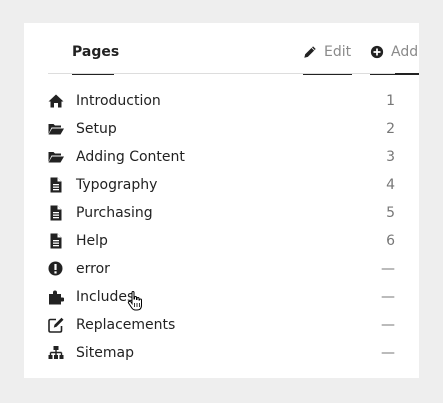 This screenshot has height=403, width=443. What do you see at coordinates (221, 73) in the screenshot?
I see `tab-divider` at bounding box center [221, 73].